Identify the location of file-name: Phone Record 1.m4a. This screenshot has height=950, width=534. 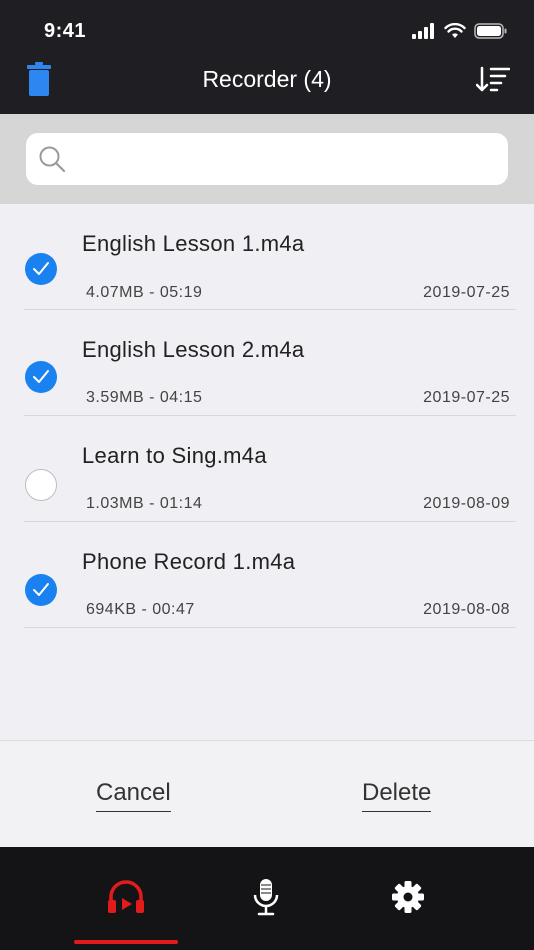
(189, 561).